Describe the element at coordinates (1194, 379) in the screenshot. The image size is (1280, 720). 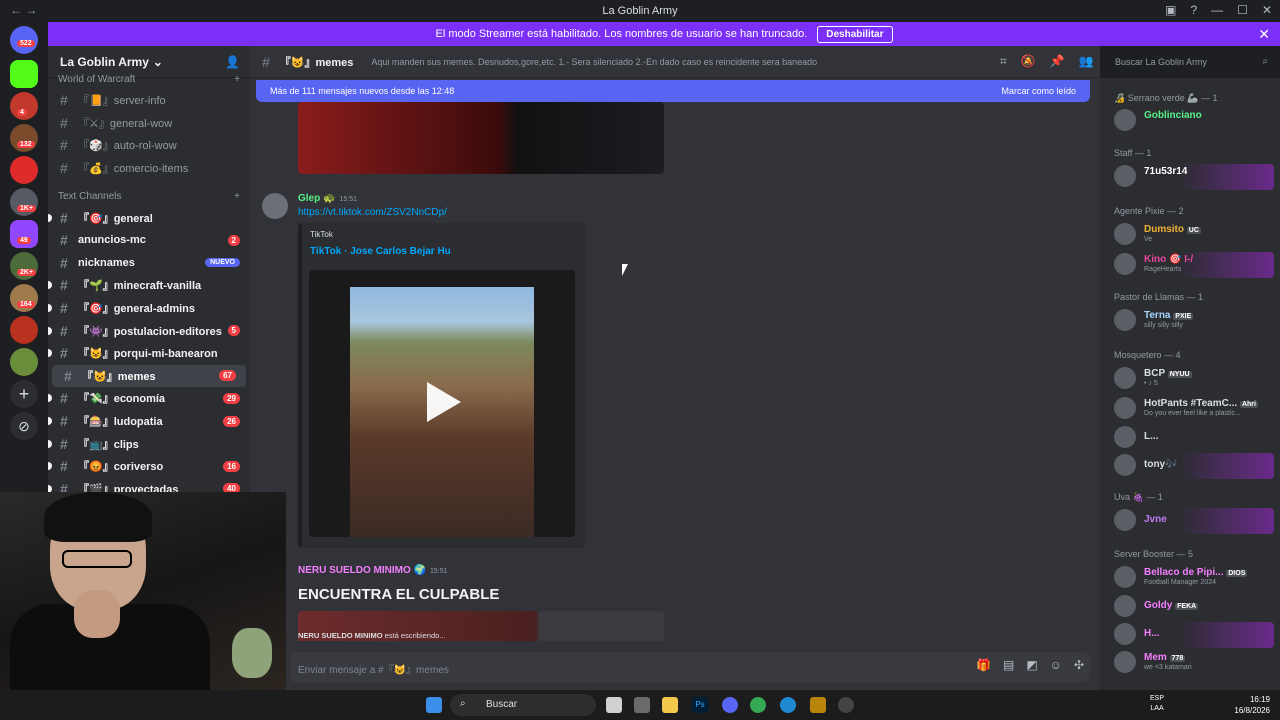
I see `member-item: BCP NYUU • ♪ 5` at that location.